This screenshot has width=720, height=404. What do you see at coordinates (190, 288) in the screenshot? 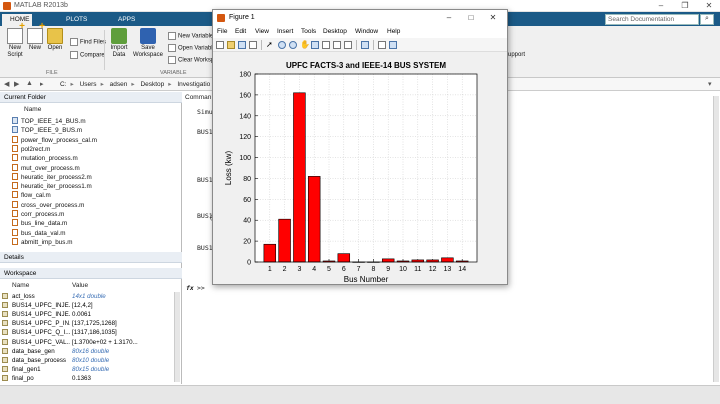
I see `function-browser-icon: fx` at bounding box center [190, 288].